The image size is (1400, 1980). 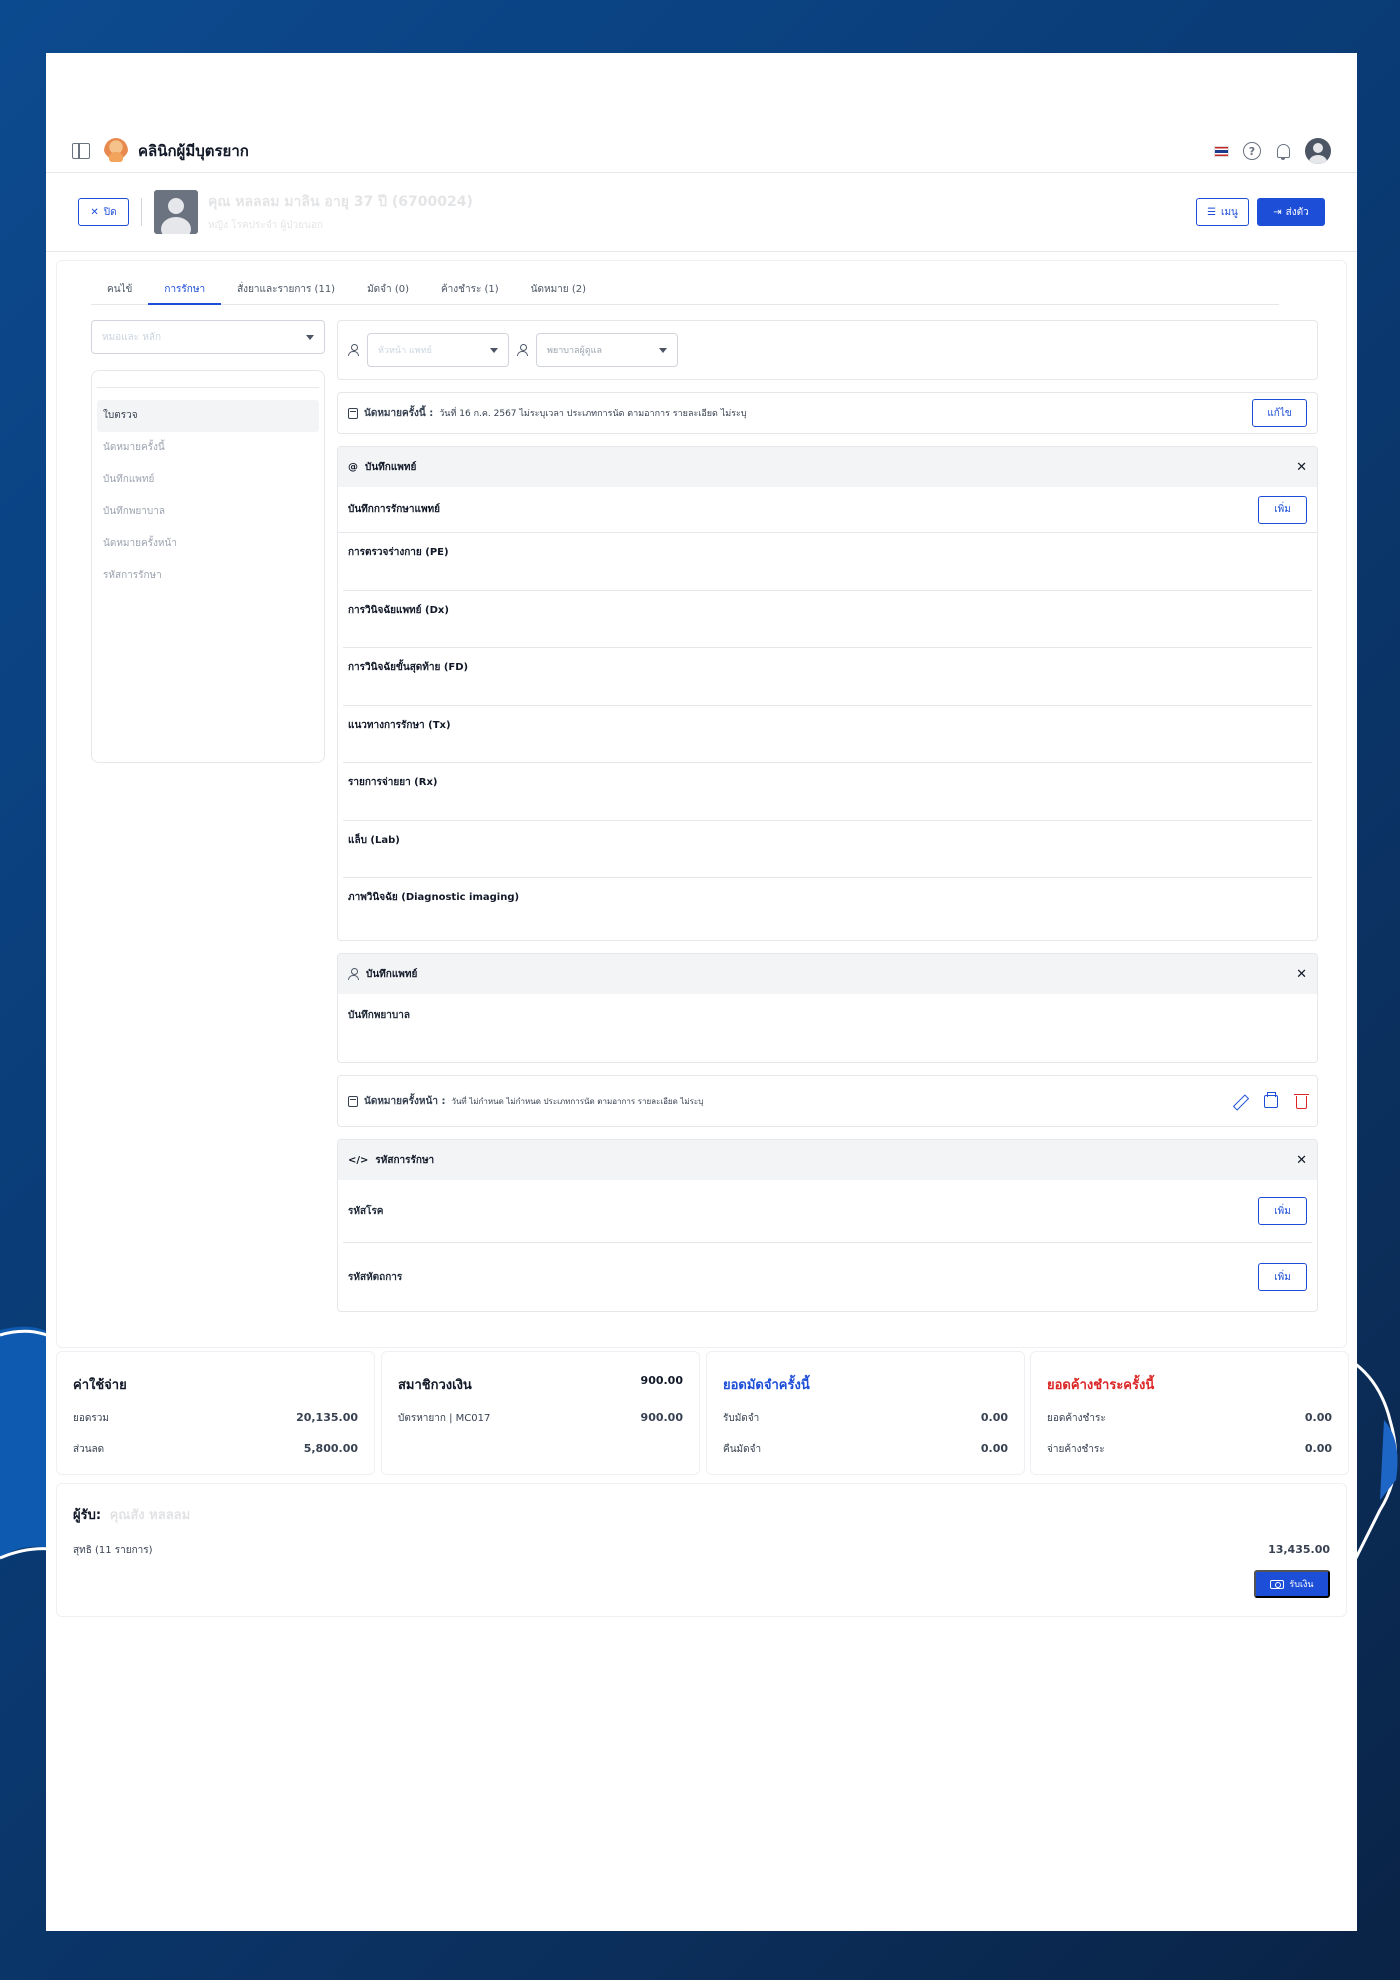 I want to click on user-avatar, so click(x=1318, y=151).